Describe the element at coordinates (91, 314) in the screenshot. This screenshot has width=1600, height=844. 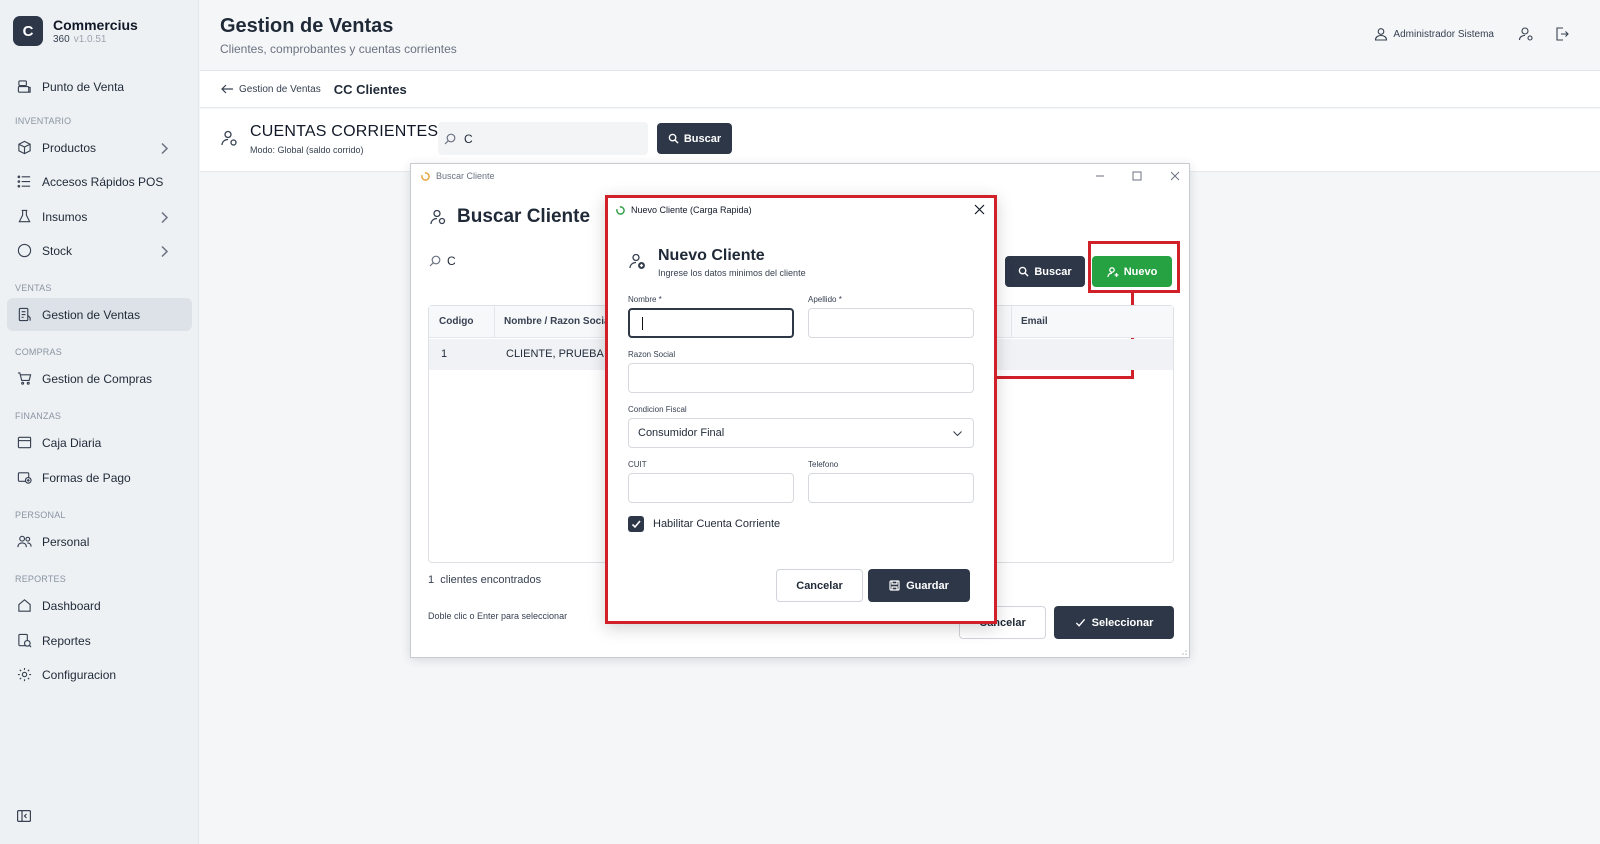
I see `sidebar-item-label: Gestion de Ventas` at that location.